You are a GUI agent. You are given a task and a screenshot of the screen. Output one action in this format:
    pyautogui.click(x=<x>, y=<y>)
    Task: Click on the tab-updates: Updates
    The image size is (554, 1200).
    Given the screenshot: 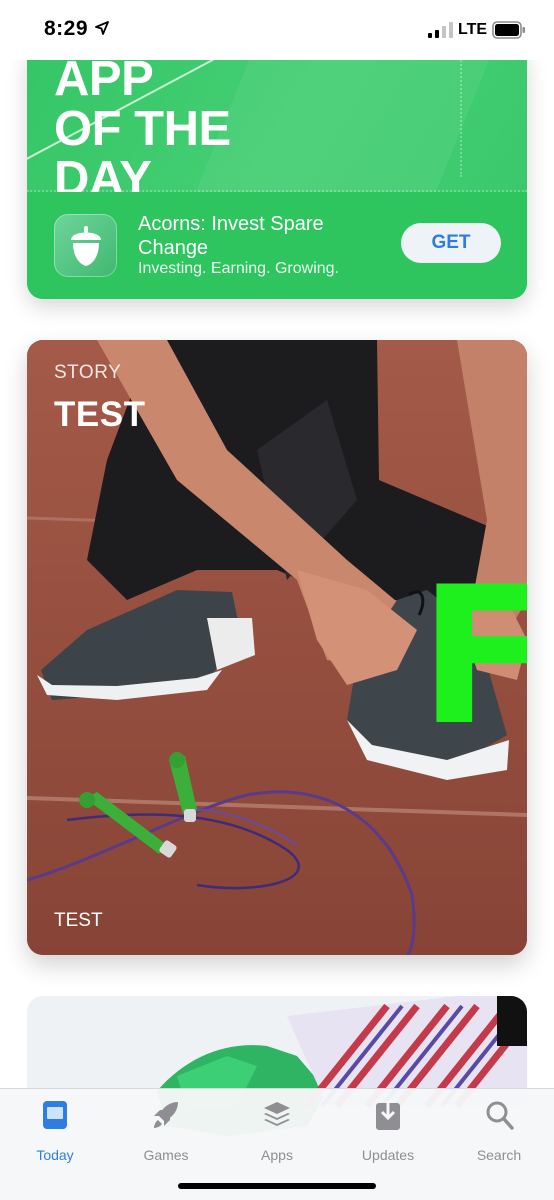 What is the action you would take?
    pyautogui.click(x=388, y=1132)
    